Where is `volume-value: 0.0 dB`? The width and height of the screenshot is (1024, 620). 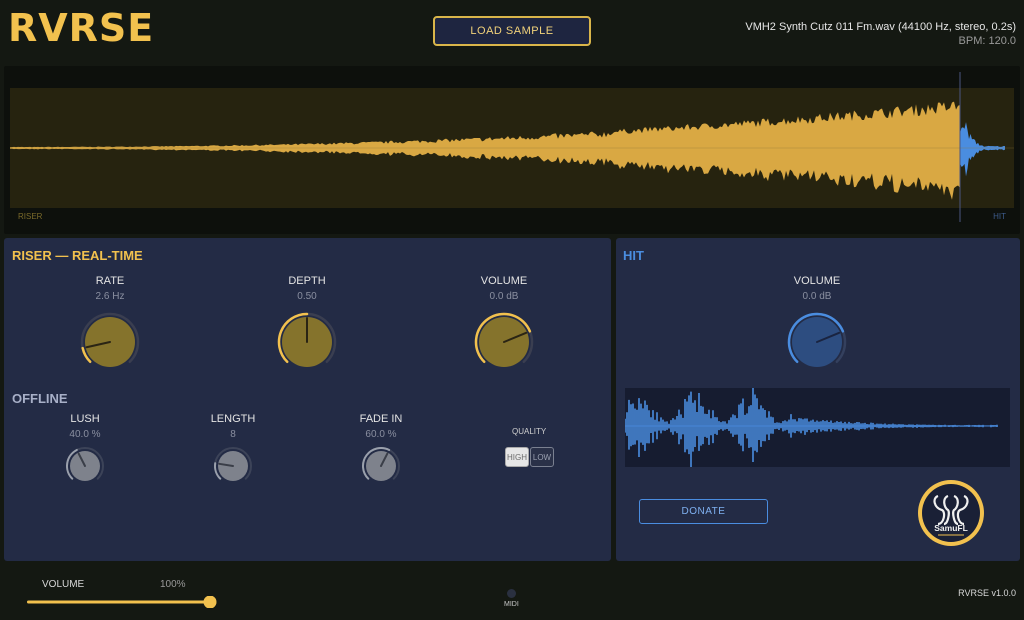 volume-value: 0.0 dB is located at coordinates (504, 296).